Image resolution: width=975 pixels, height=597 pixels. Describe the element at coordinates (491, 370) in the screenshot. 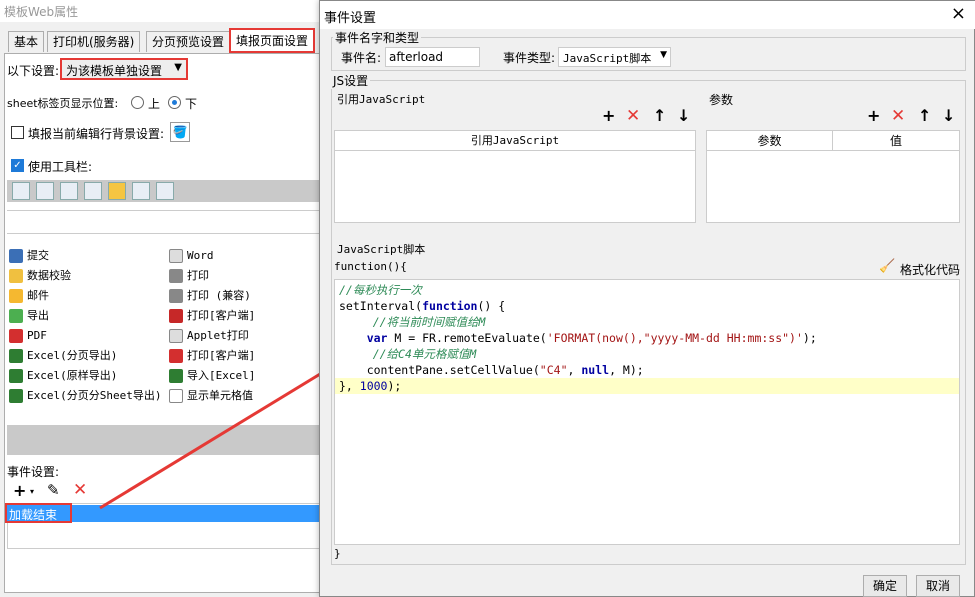

I see `code-line: contentPane.setCellValue("C4", null, M);` at that location.